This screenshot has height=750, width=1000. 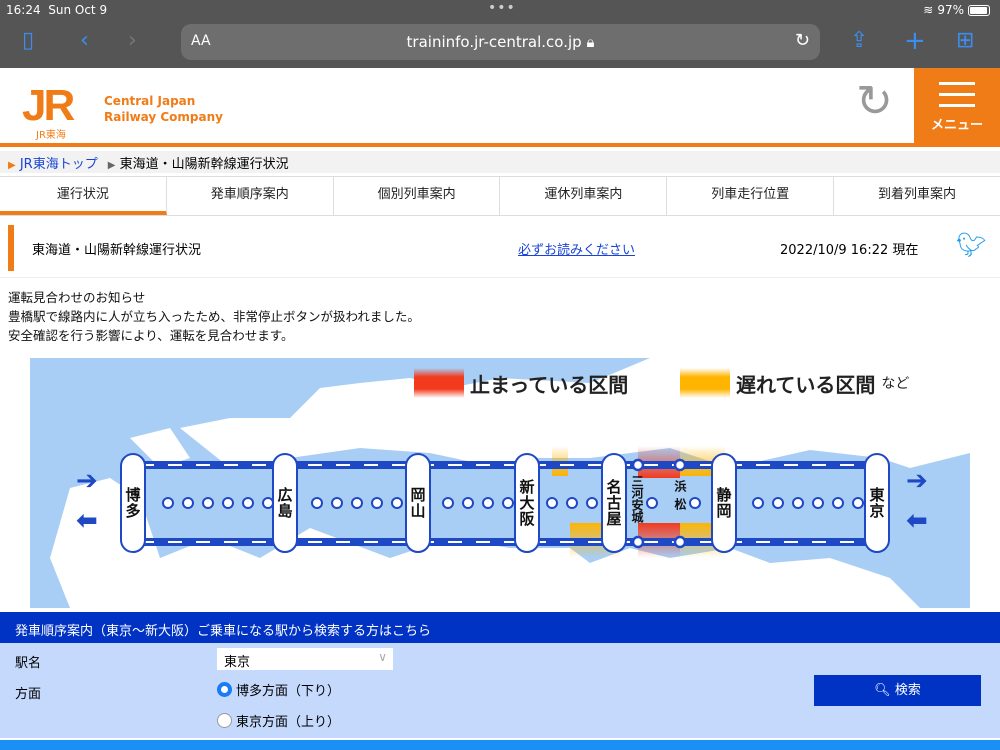 What do you see at coordinates (305, 659) in the screenshot?
I see `station-select: 東京 ∨` at bounding box center [305, 659].